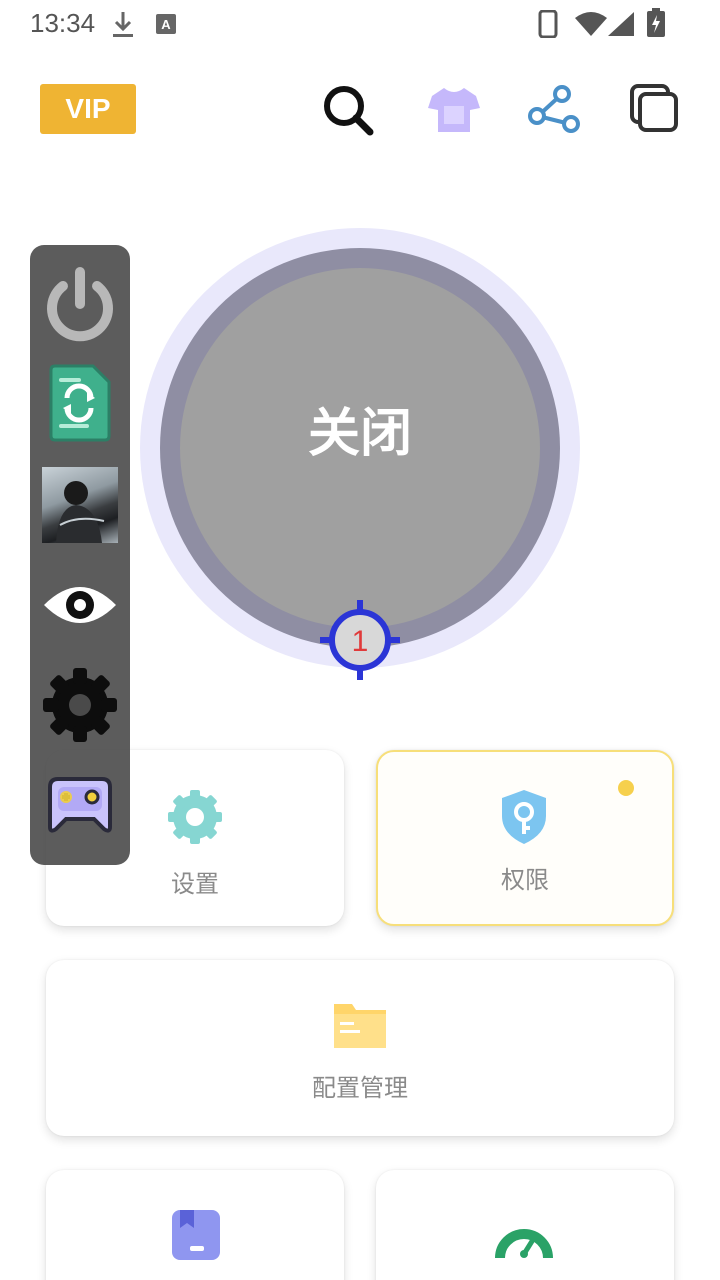  I want to click on copy-icon, so click(654, 110).